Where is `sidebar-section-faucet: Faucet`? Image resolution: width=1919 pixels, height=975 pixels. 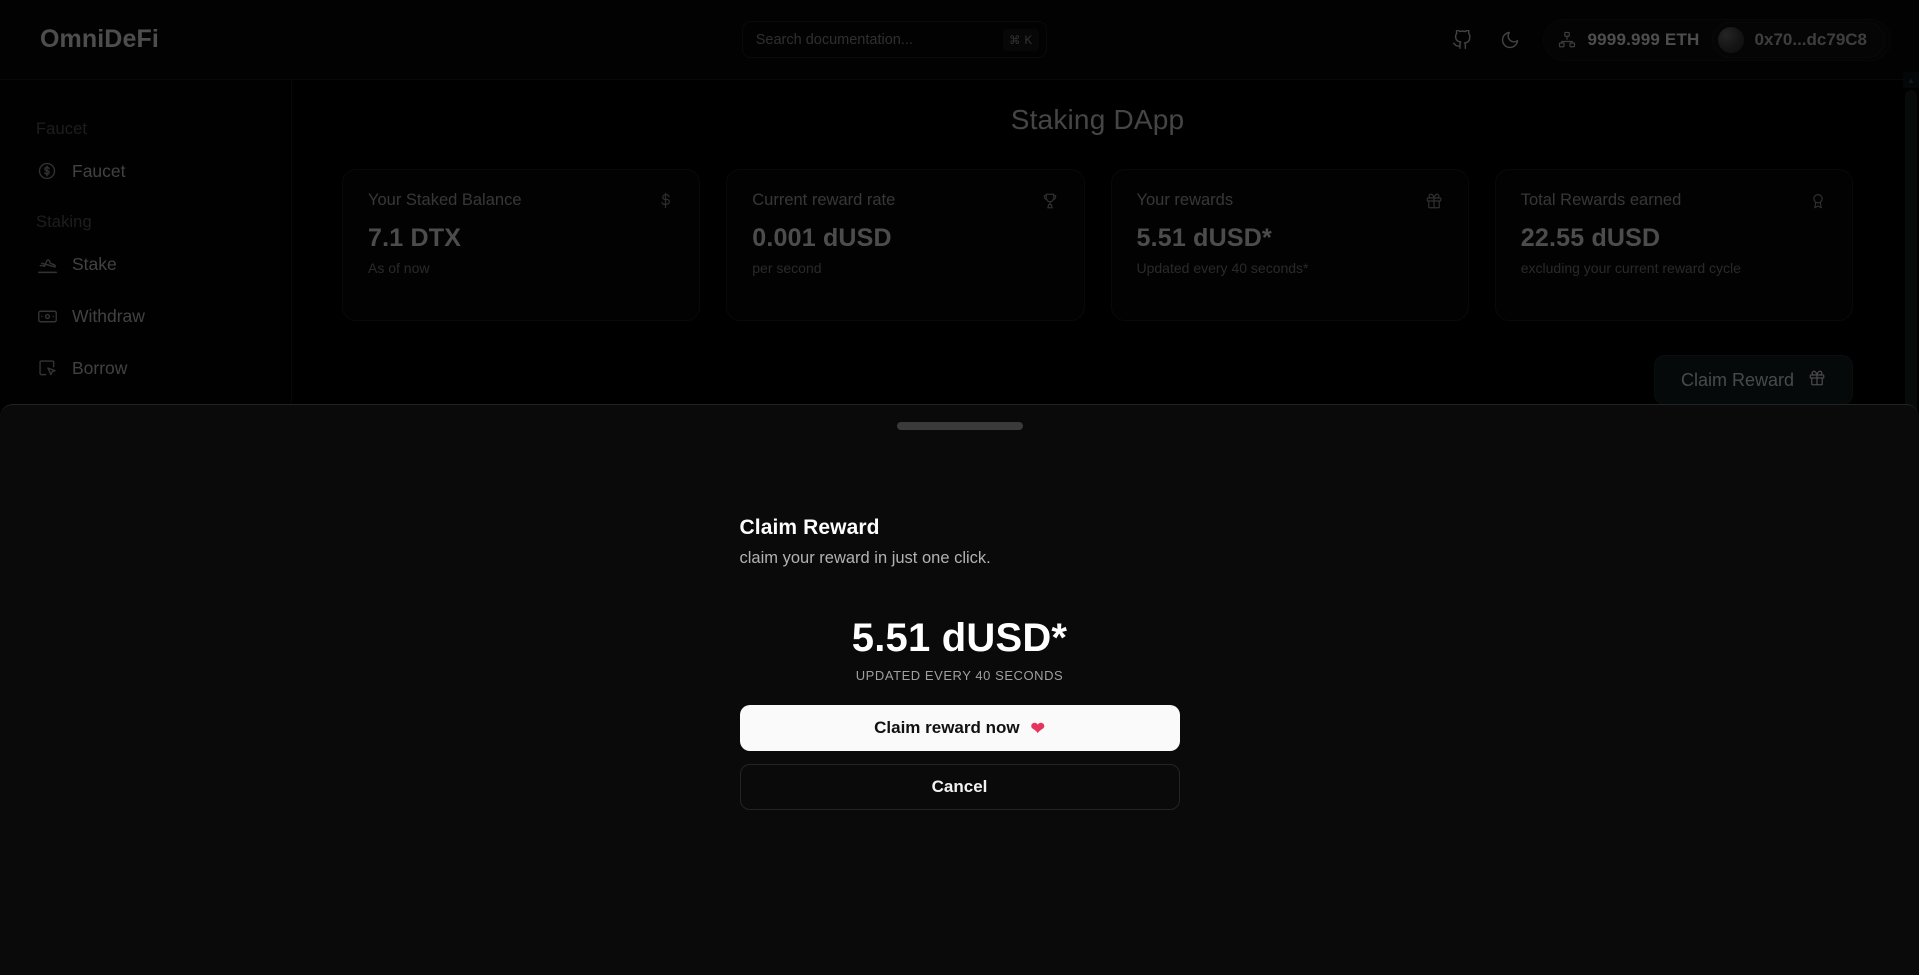
sidebar-section-faucet: Faucet is located at coordinates (62, 129).